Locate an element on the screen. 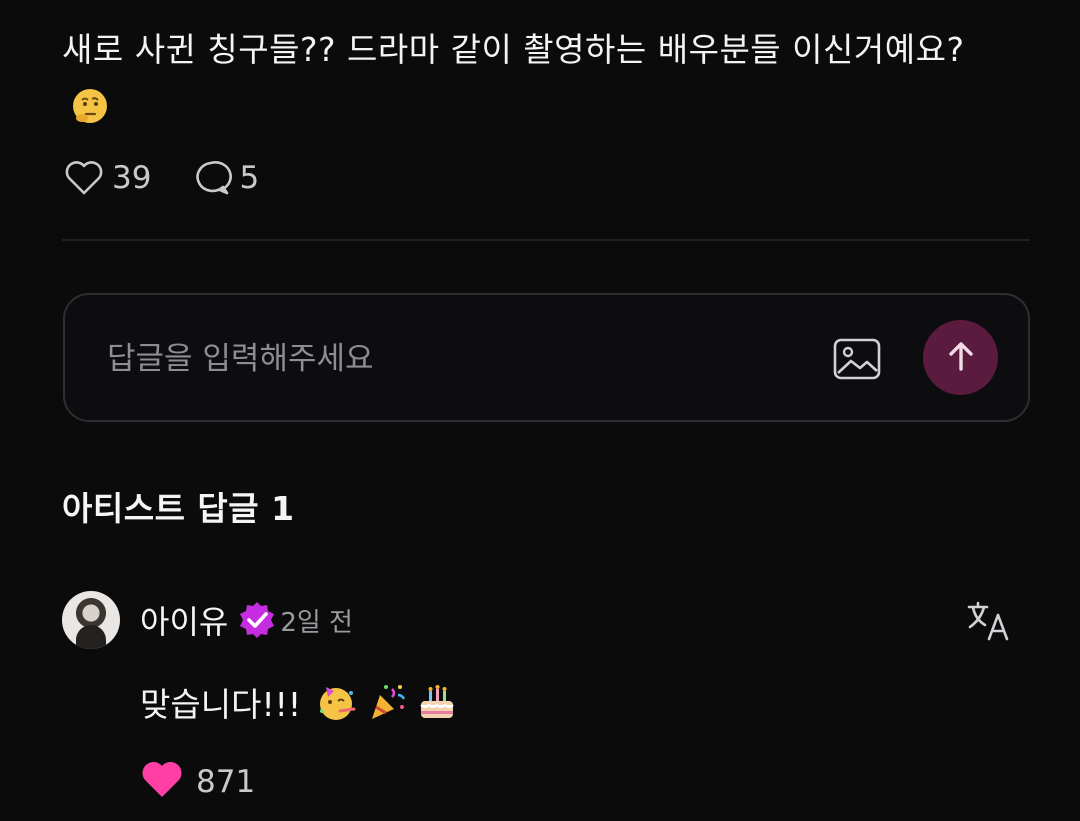  speech-bubble-icon is located at coordinates (211, 178).